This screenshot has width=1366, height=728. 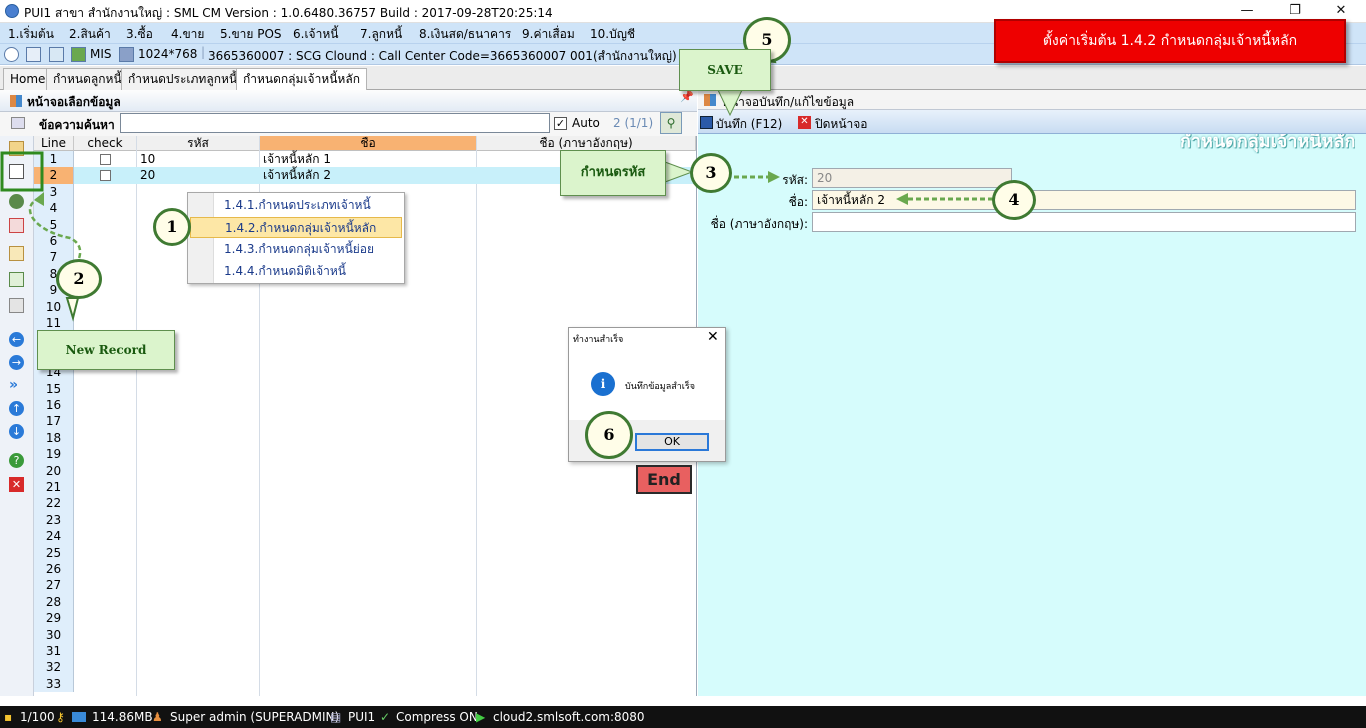 What do you see at coordinates (54, 175) in the screenshot?
I see `row-line-number: 2` at bounding box center [54, 175].